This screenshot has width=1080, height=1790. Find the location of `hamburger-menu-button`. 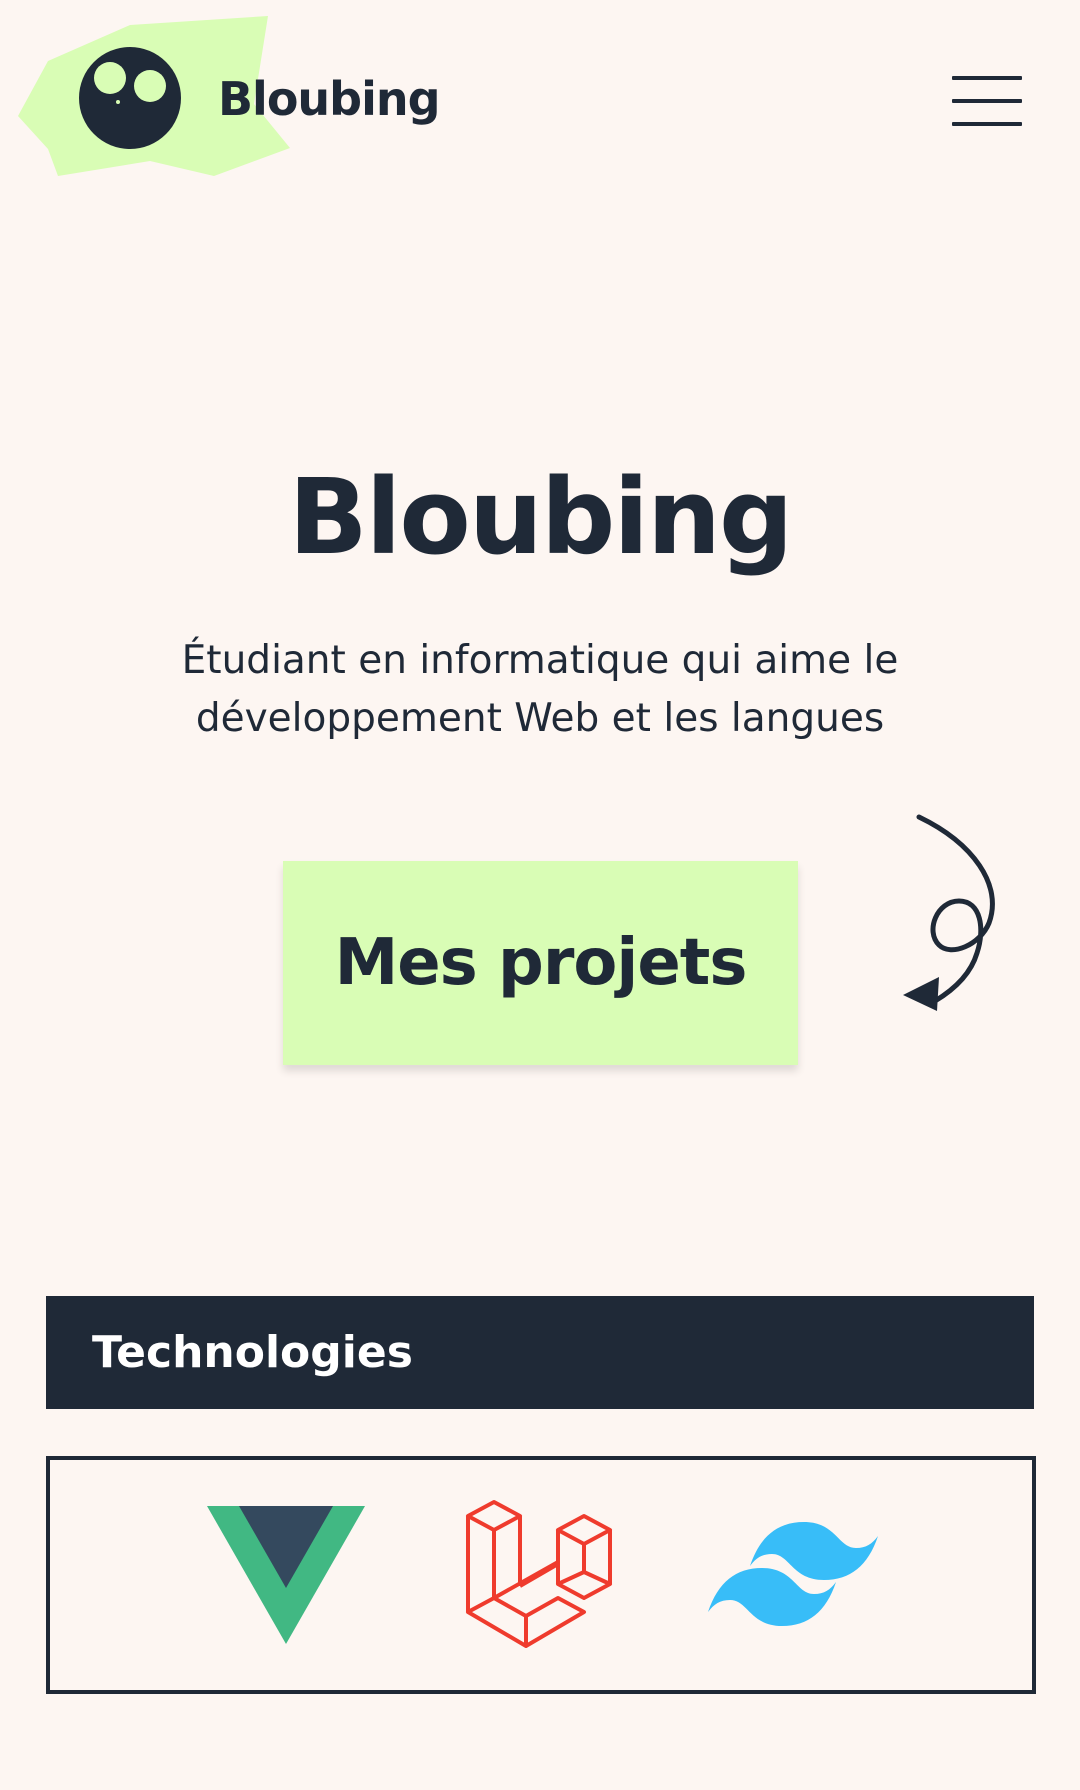

hamburger-menu-button is located at coordinates (988, 101).